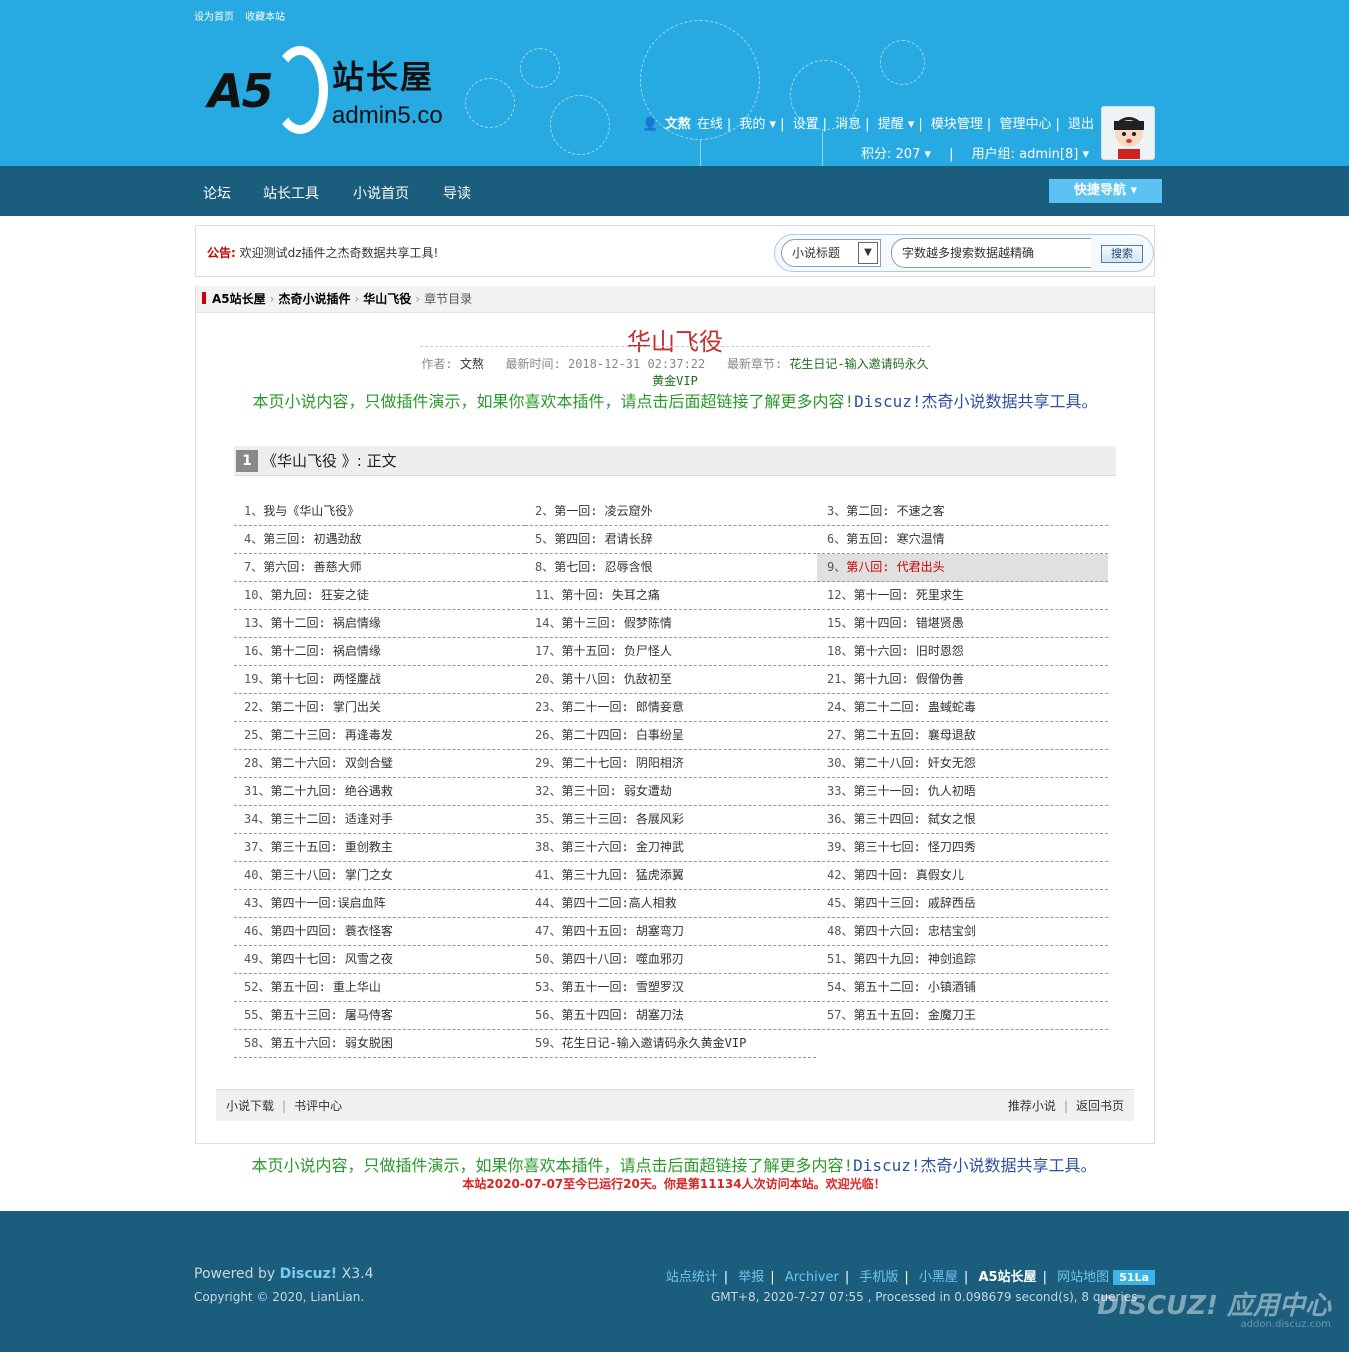  What do you see at coordinates (962, 540) in the screenshot?
I see `chapter-link: 6、第五回: 寒穴温情` at bounding box center [962, 540].